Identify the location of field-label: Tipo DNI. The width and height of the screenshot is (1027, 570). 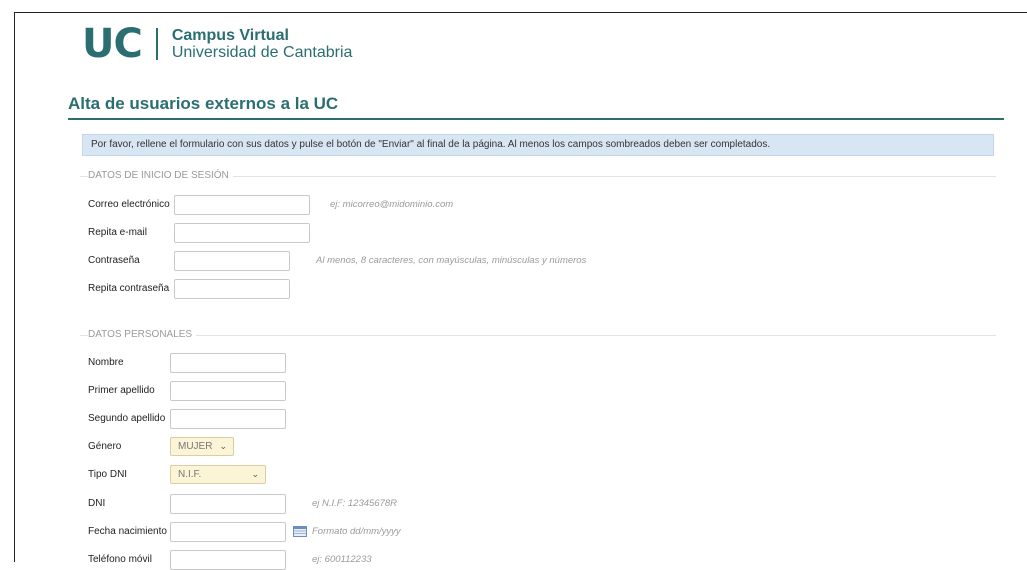
(108, 474).